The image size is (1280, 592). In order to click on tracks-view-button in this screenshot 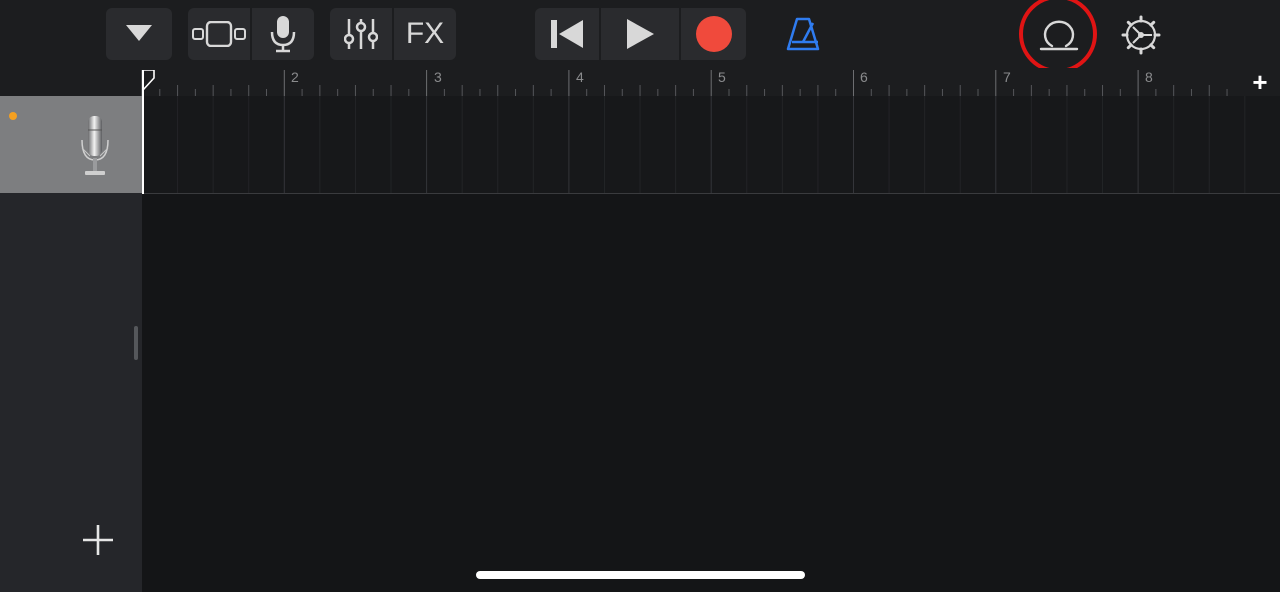, I will do `click(219, 34)`.